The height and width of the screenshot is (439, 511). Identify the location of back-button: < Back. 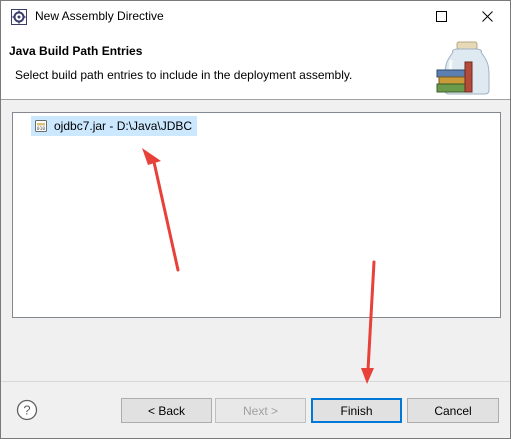
(166, 410).